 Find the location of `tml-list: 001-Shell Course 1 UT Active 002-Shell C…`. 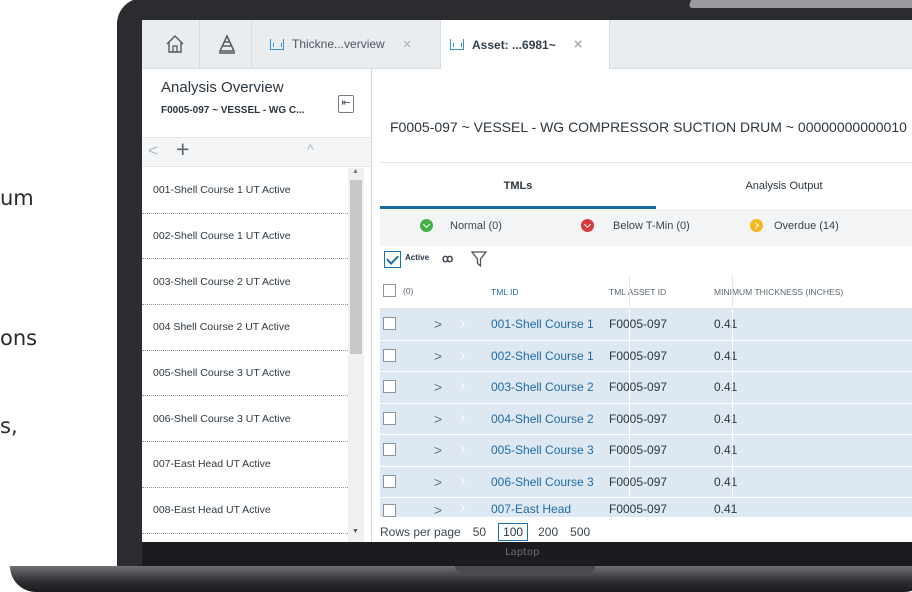

tml-list: 001-Shell Course 1 UT Active 002-Shell C… is located at coordinates (245, 351).